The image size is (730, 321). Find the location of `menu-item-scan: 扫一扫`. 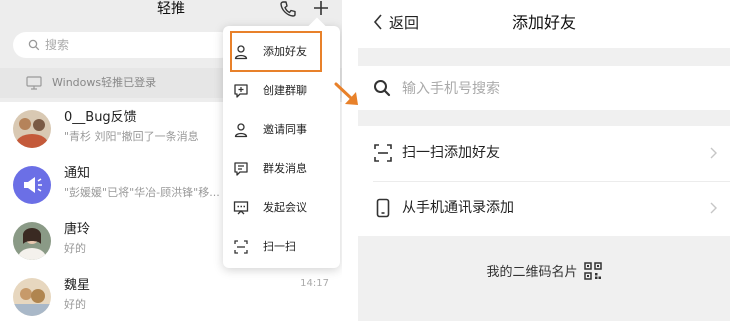

menu-item-scan: 扫一扫 is located at coordinates (281, 247).